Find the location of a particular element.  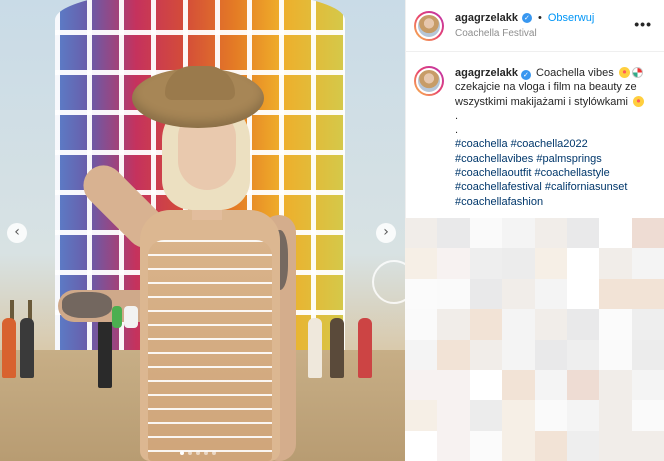

chevron-right-icon: › is located at coordinates (386, 232).